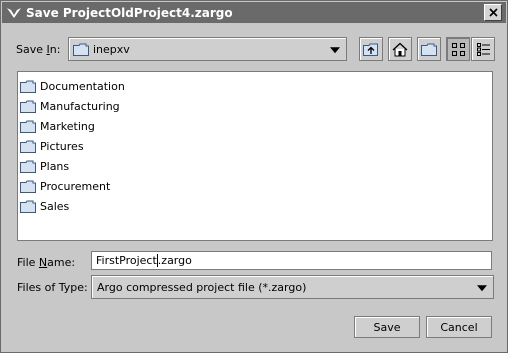  I want to click on list-item-label: Documentation, so click(82, 86).